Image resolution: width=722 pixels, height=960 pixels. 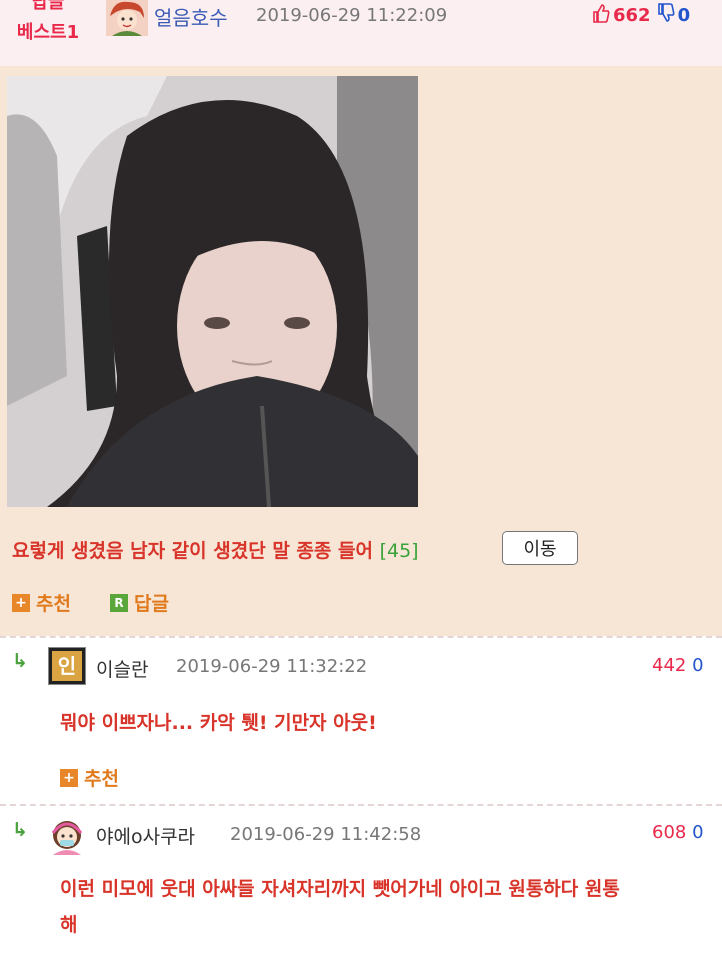 I want to click on upvote-count: 662, so click(x=632, y=15).